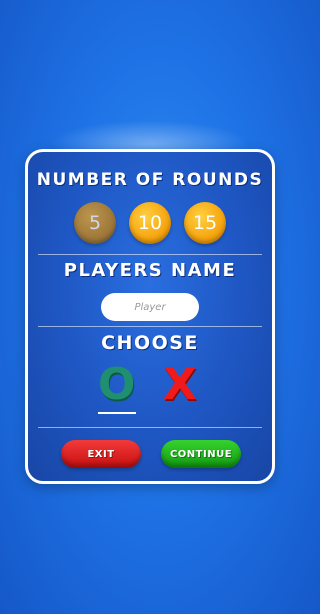  I want to click on round-option-5: 5, so click(95, 223).